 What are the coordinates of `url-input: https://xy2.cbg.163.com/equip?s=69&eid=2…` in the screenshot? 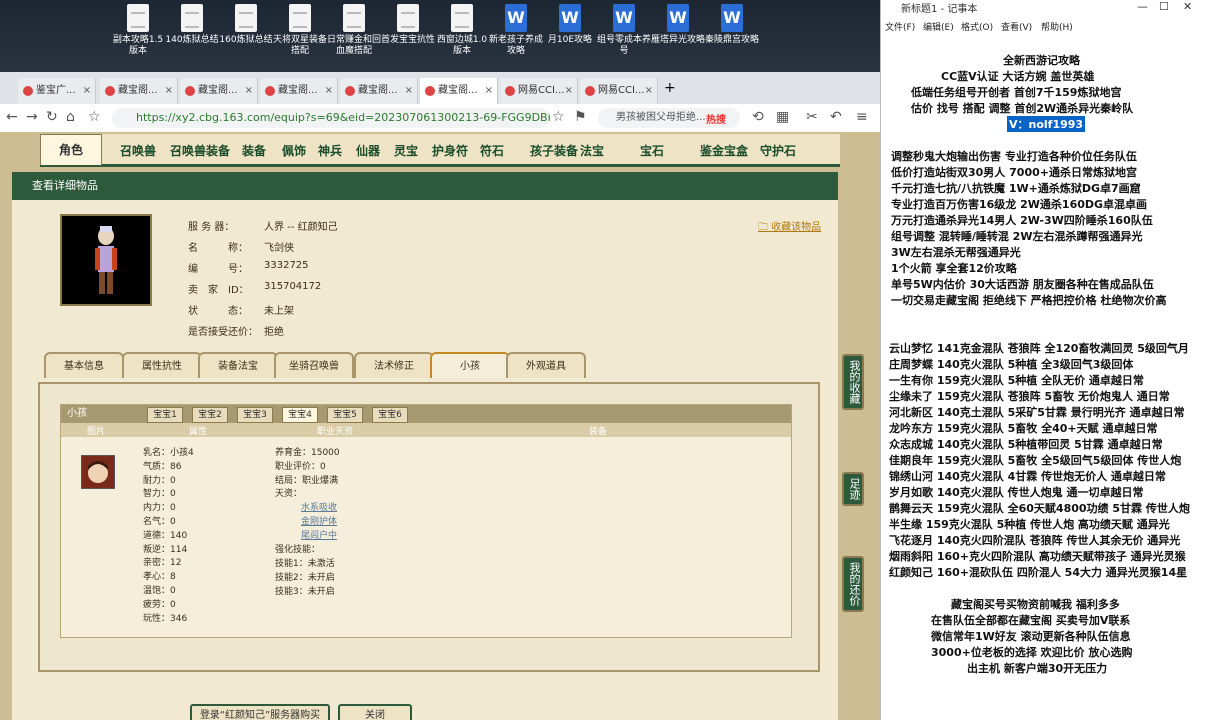 It's located at (331, 118).